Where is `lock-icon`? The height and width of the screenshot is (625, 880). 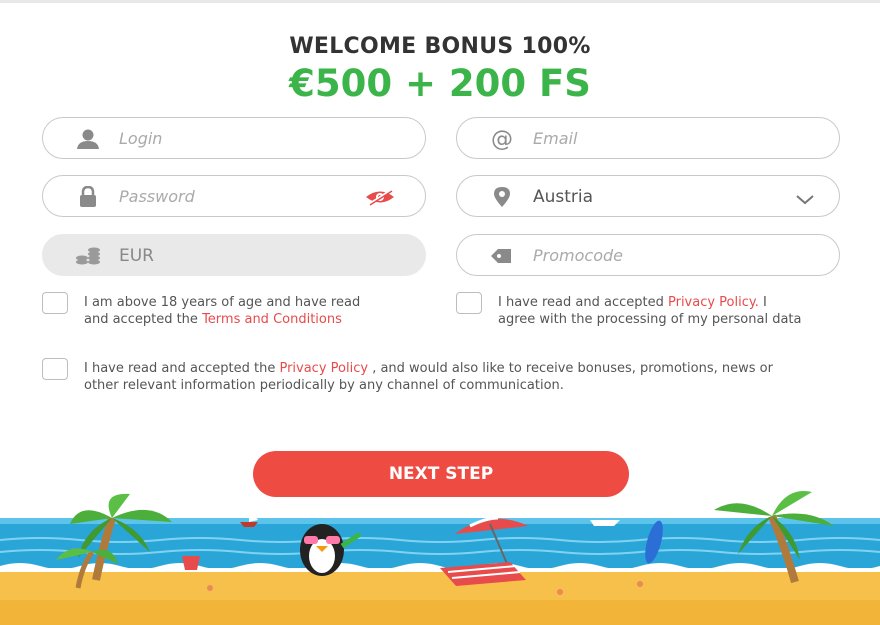
lock-icon is located at coordinates (88, 196).